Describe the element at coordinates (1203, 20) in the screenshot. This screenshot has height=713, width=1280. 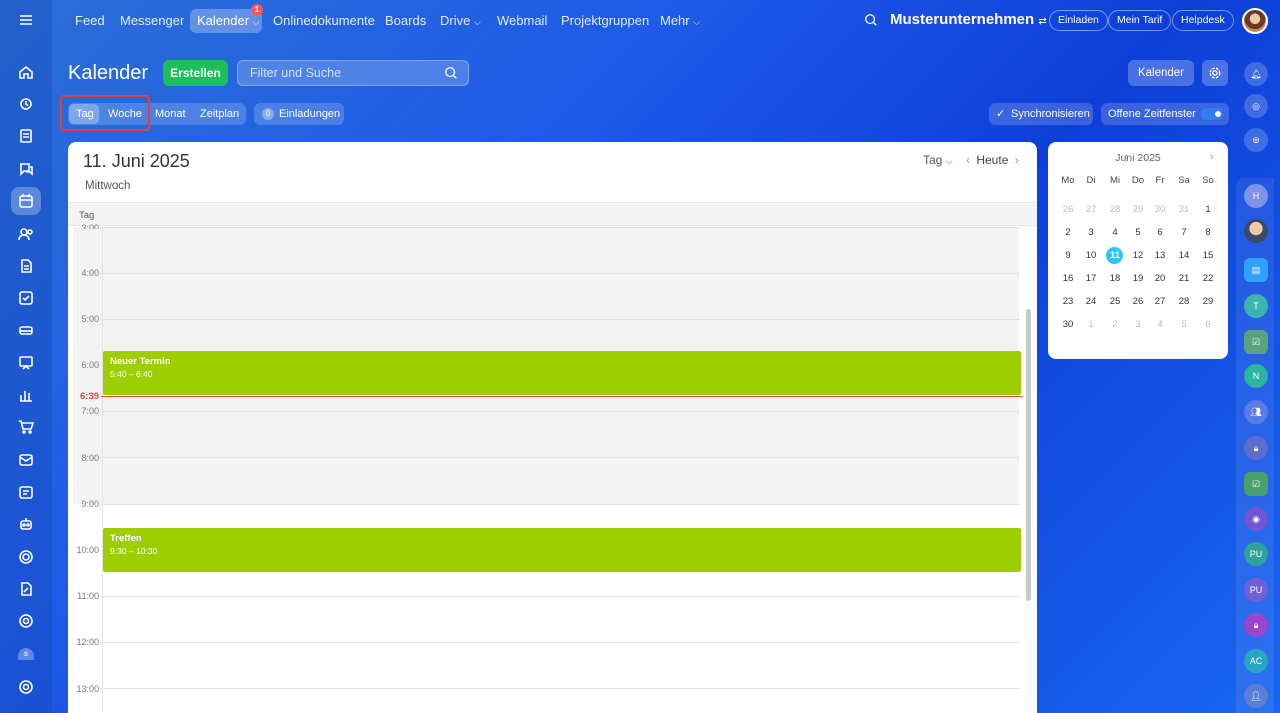
I see `helpdesk-button: Helpdesk` at that location.